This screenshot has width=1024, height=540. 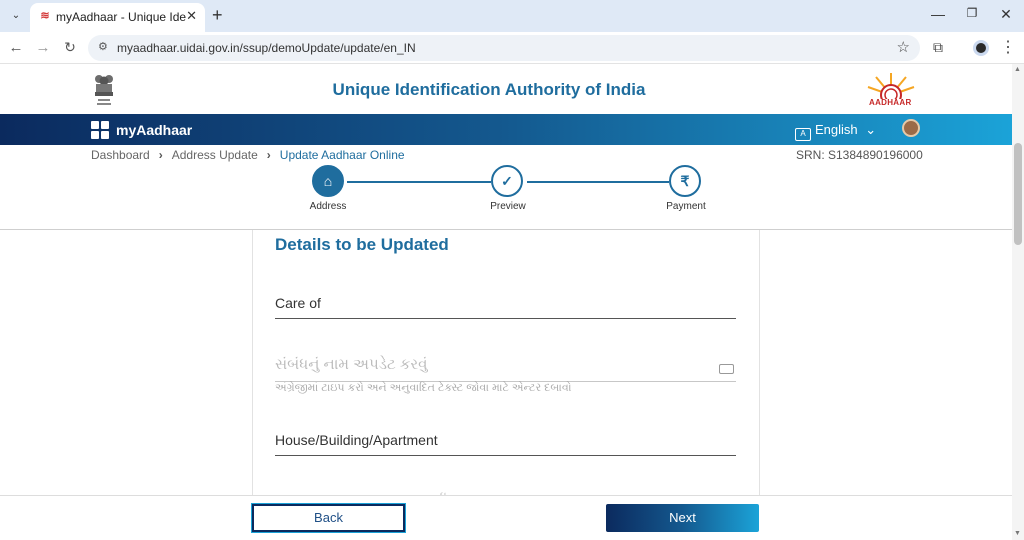 I want to click on step-address-home-icon: ⌂, so click(x=328, y=181).